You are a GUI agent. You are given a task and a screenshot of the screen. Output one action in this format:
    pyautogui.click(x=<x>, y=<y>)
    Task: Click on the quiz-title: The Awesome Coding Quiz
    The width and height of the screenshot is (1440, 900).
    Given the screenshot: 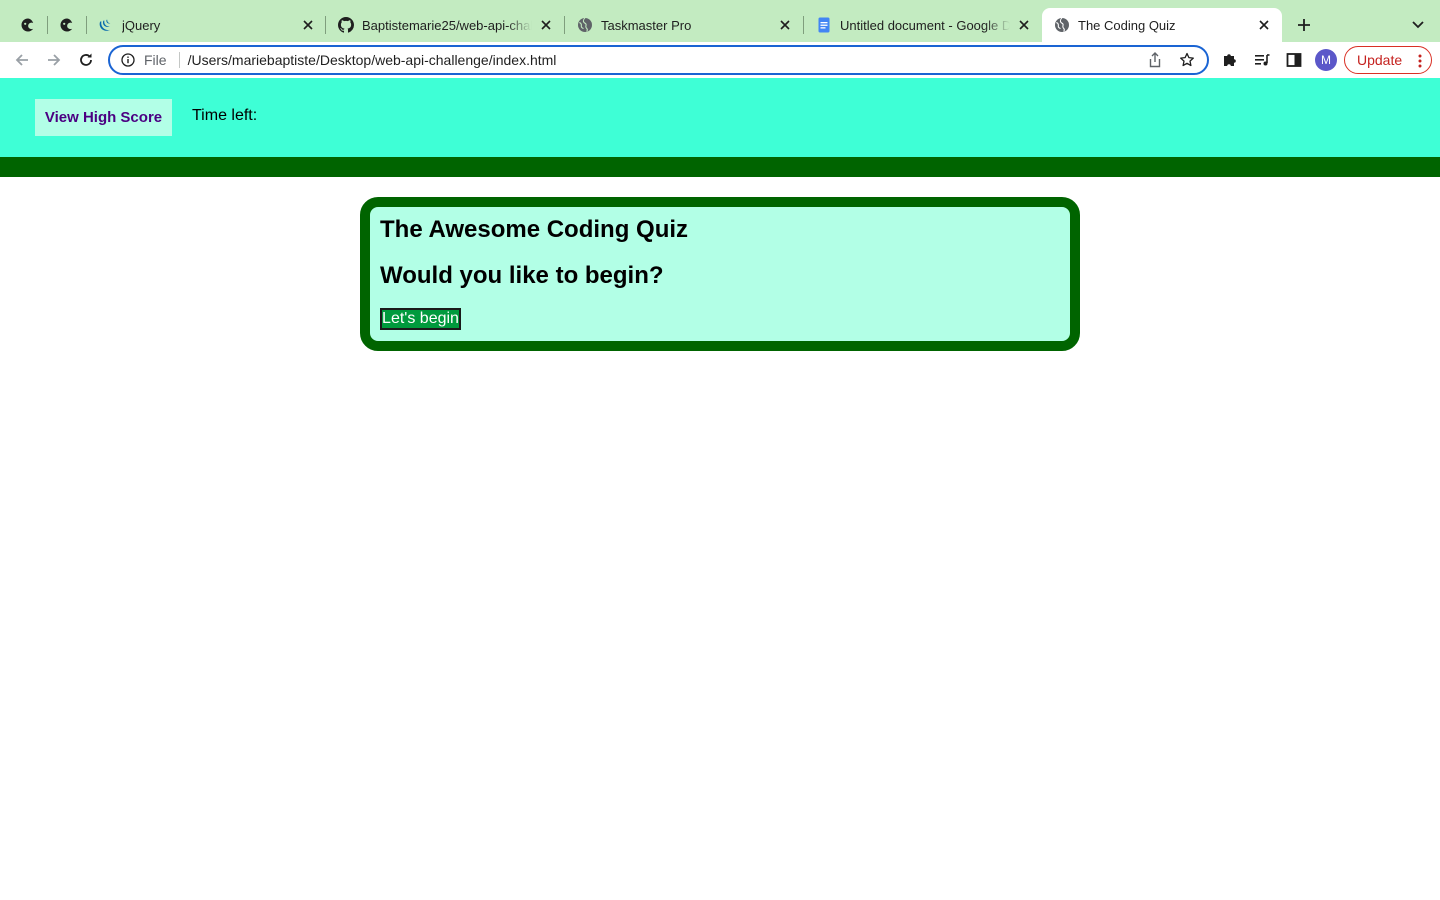 What is the action you would take?
    pyautogui.click(x=534, y=229)
    